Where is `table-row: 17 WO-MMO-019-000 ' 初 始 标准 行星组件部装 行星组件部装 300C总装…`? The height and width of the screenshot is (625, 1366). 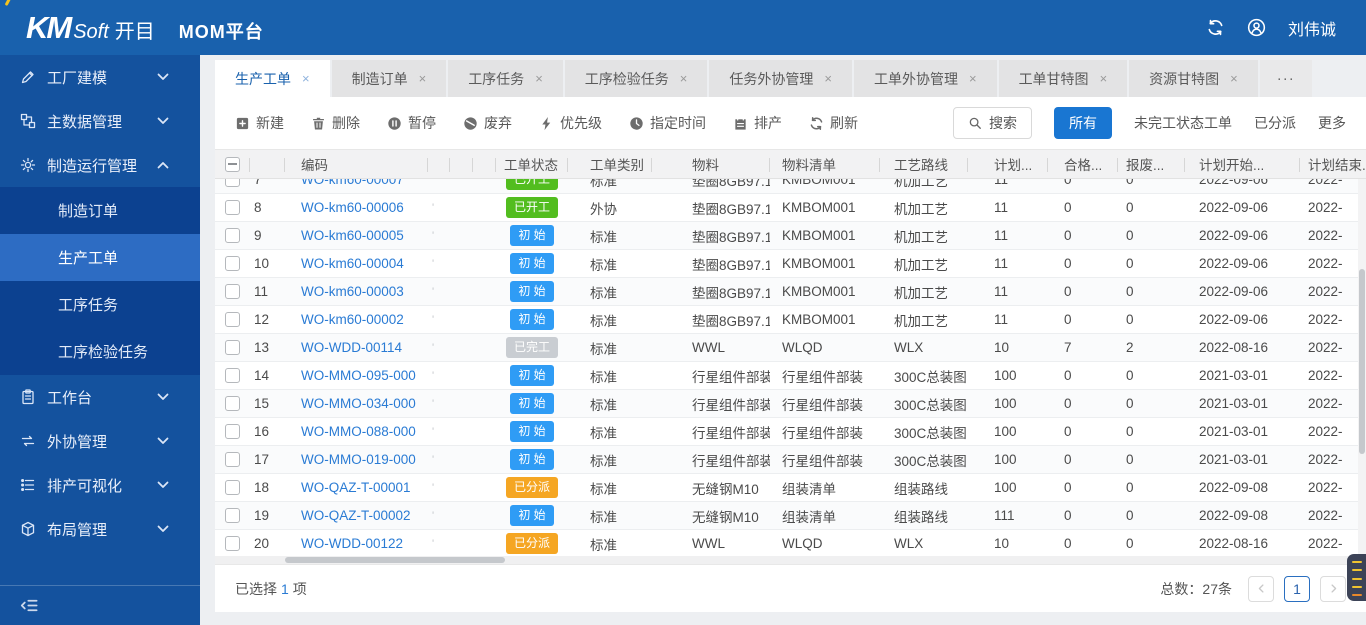
table-row: 17 WO-MMO-019-000 ' 初 始 标准 行星组件部装 行星组件部装 300C总装… is located at coordinates (790, 460).